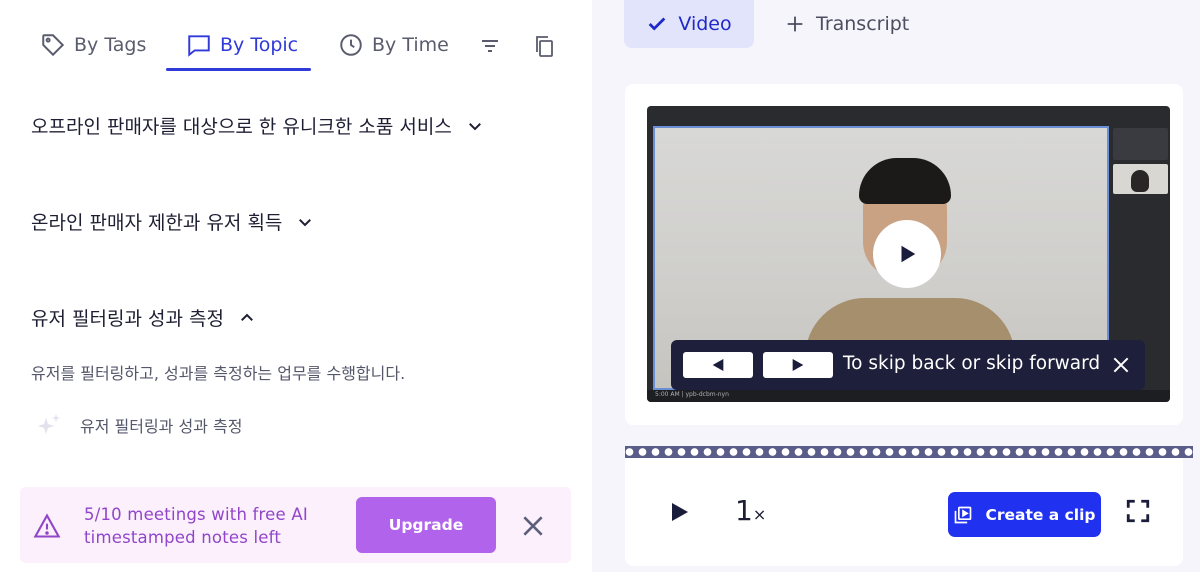 The width and height of the screenshot is (1200, 572). I want to click on clock-icon, so click(351, 45).